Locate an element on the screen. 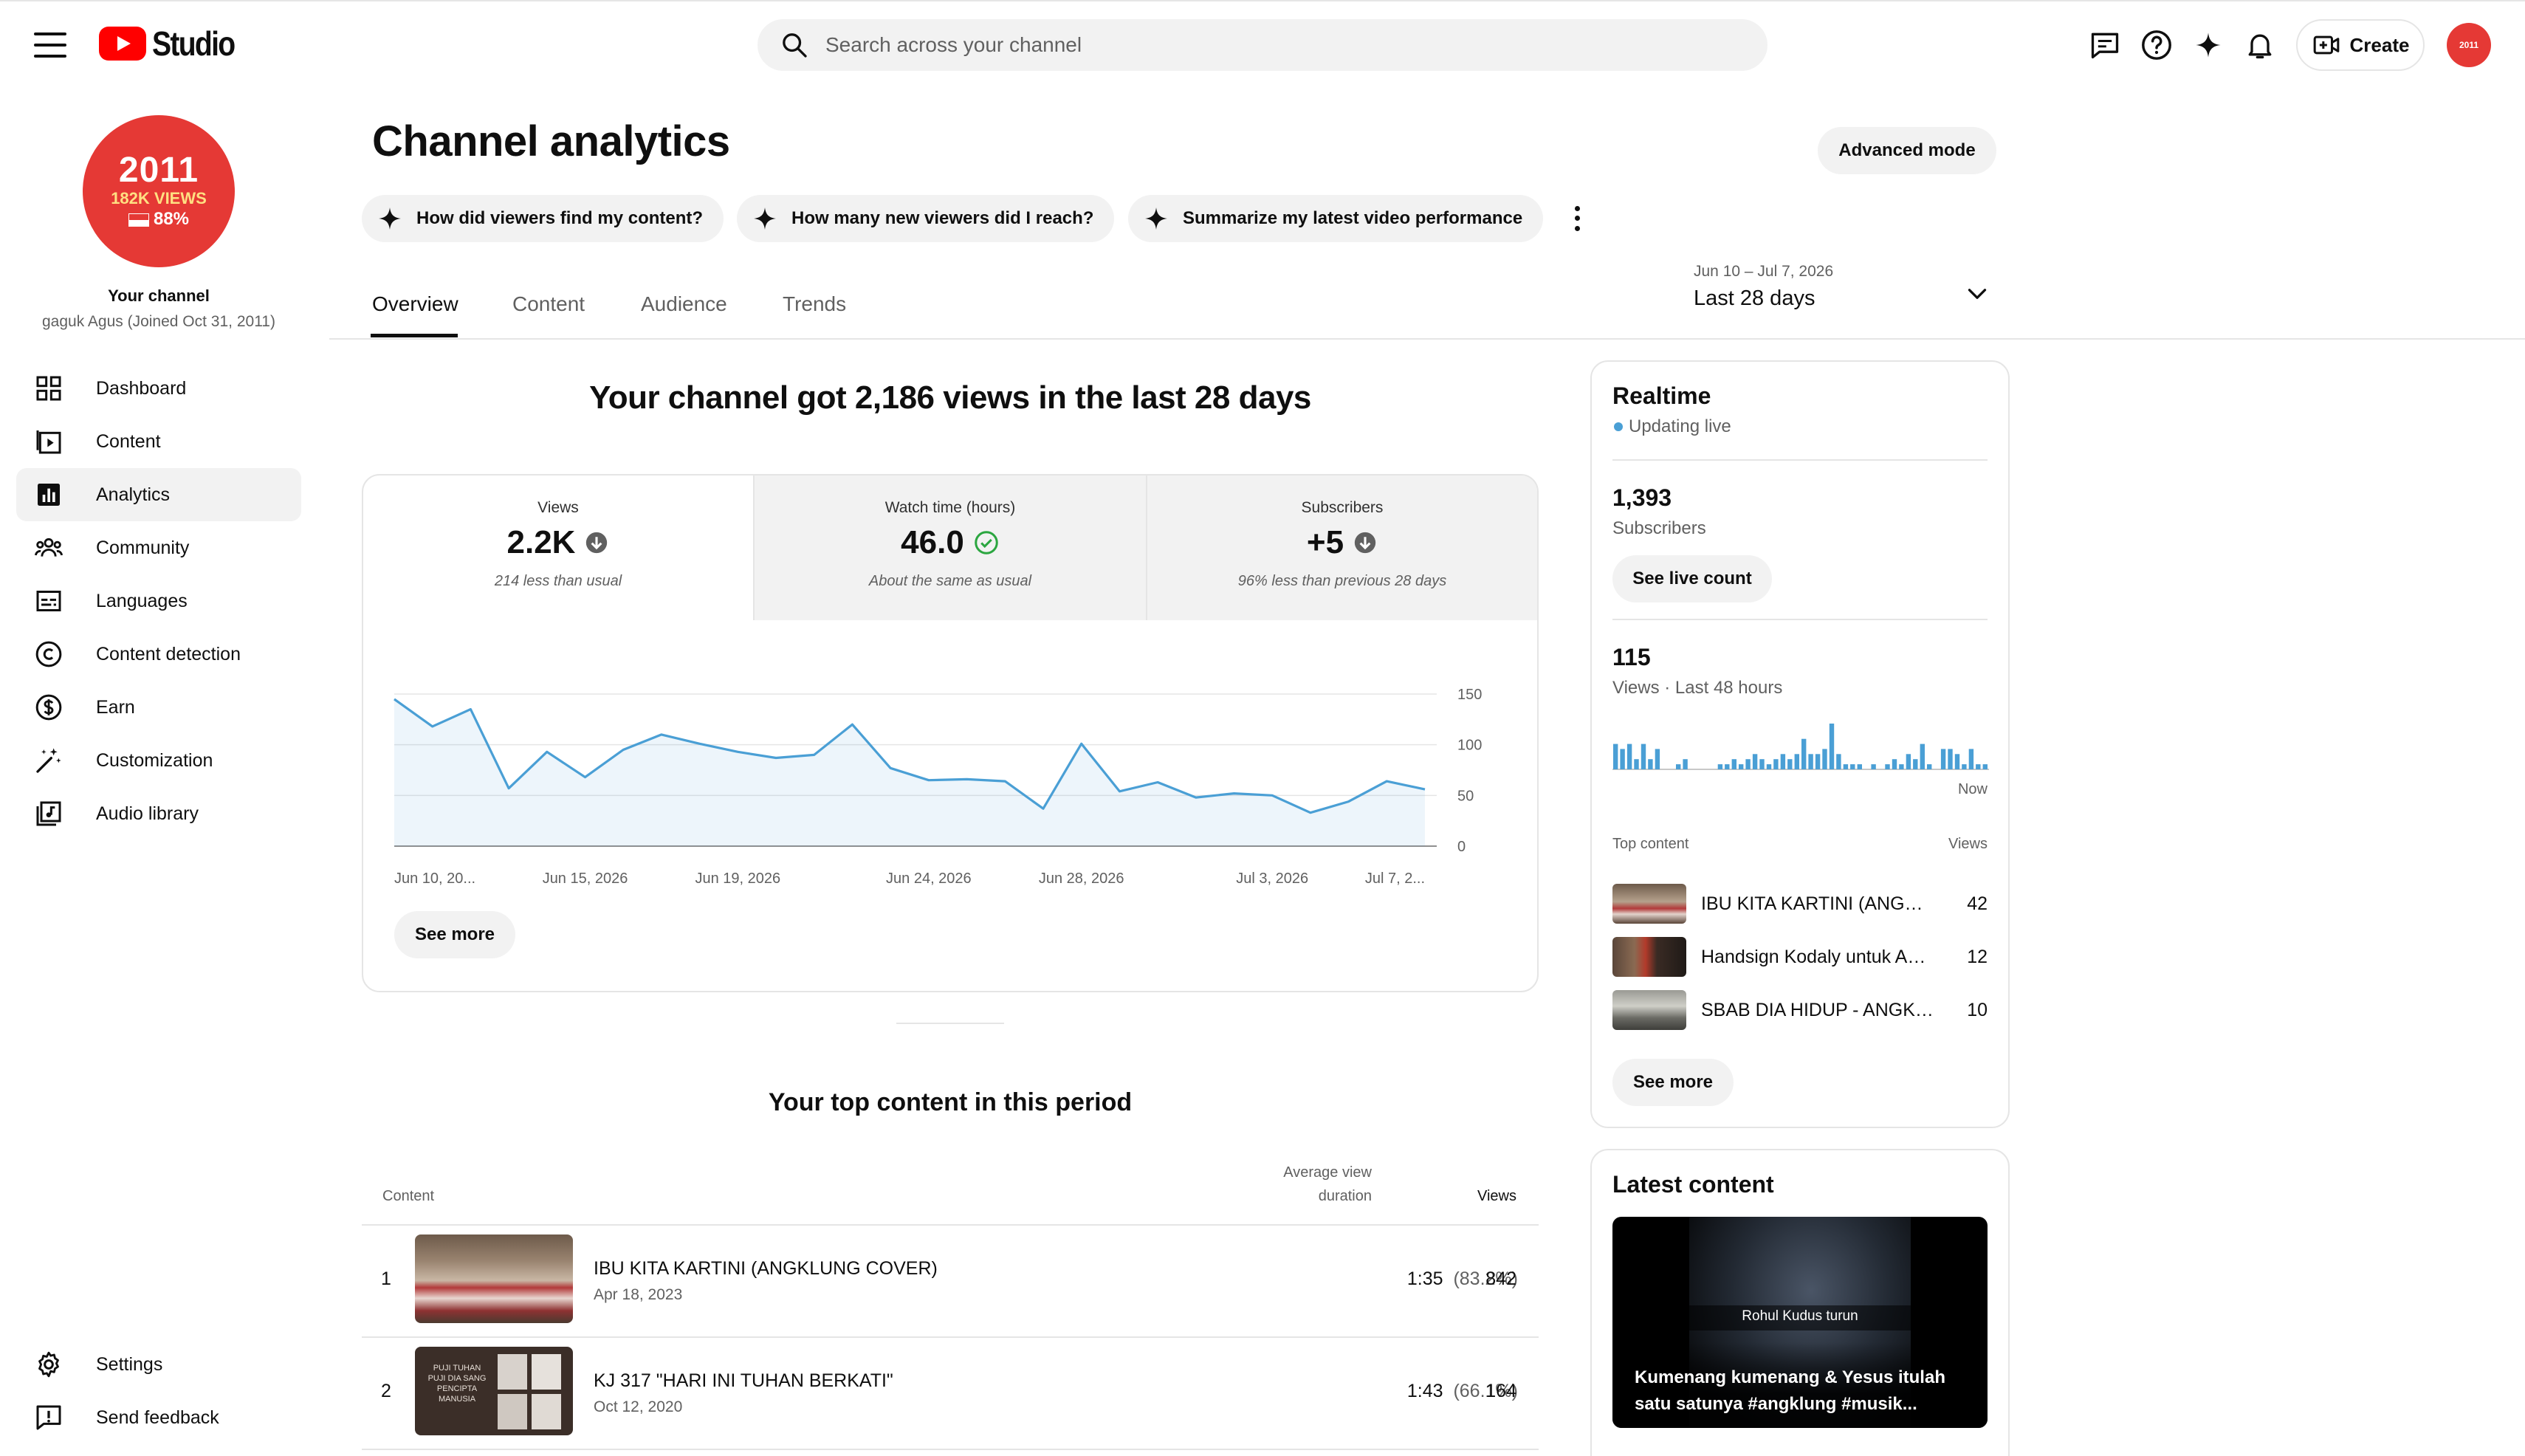 The width and height of the screenshot is (2525, 1456). tab-overview: Overview is located at coordinates (415, 304).